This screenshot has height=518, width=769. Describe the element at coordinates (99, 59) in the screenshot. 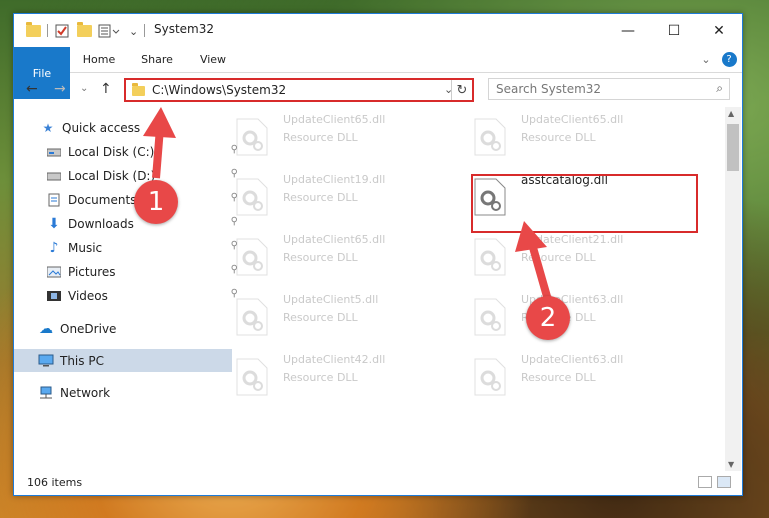

I see `tab-home: Home` at that location.